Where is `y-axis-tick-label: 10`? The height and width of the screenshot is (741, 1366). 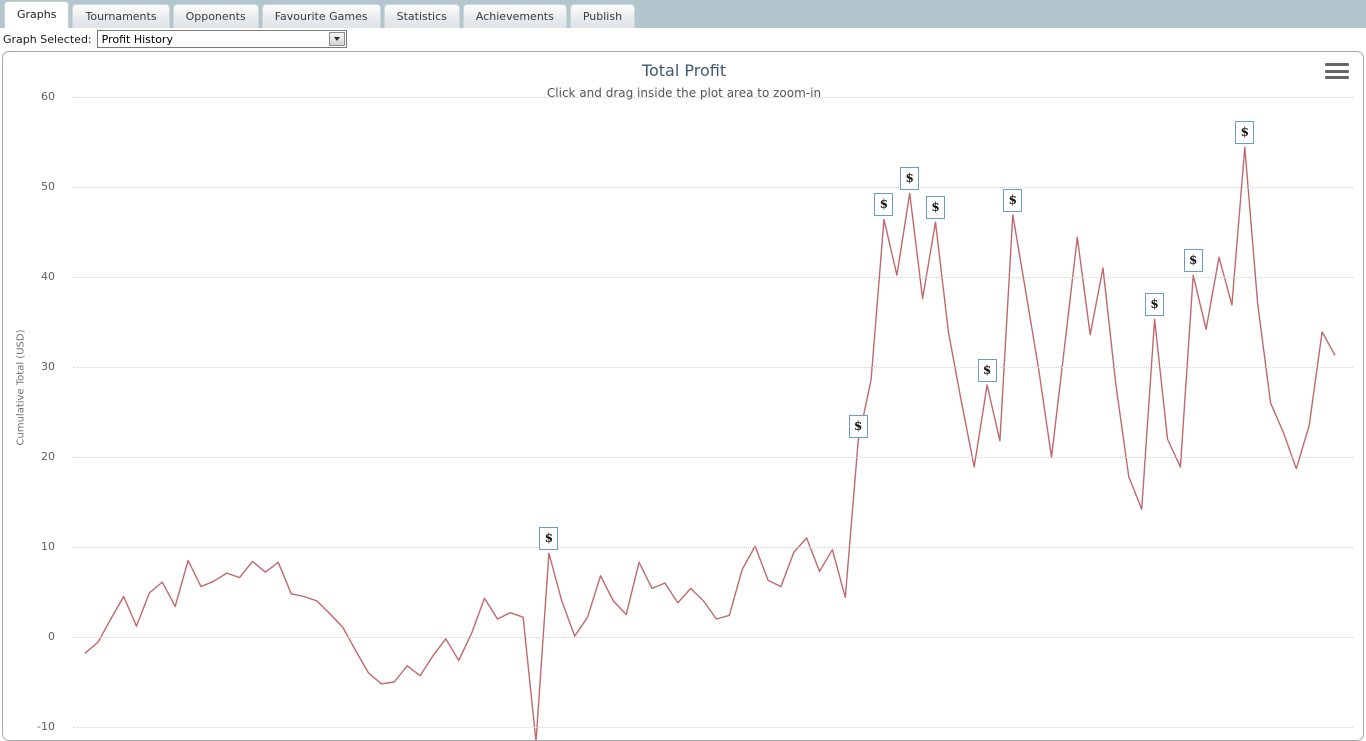 y-axis-tick-label: 10 is located at coordinates (48, 546).